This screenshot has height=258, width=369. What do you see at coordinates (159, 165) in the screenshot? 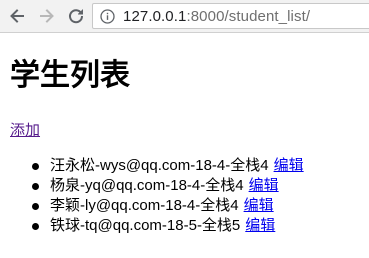
I see `student-info: 汪永松-wys@qq.com-18-4-全栈4` at bounding box center [159, 165].